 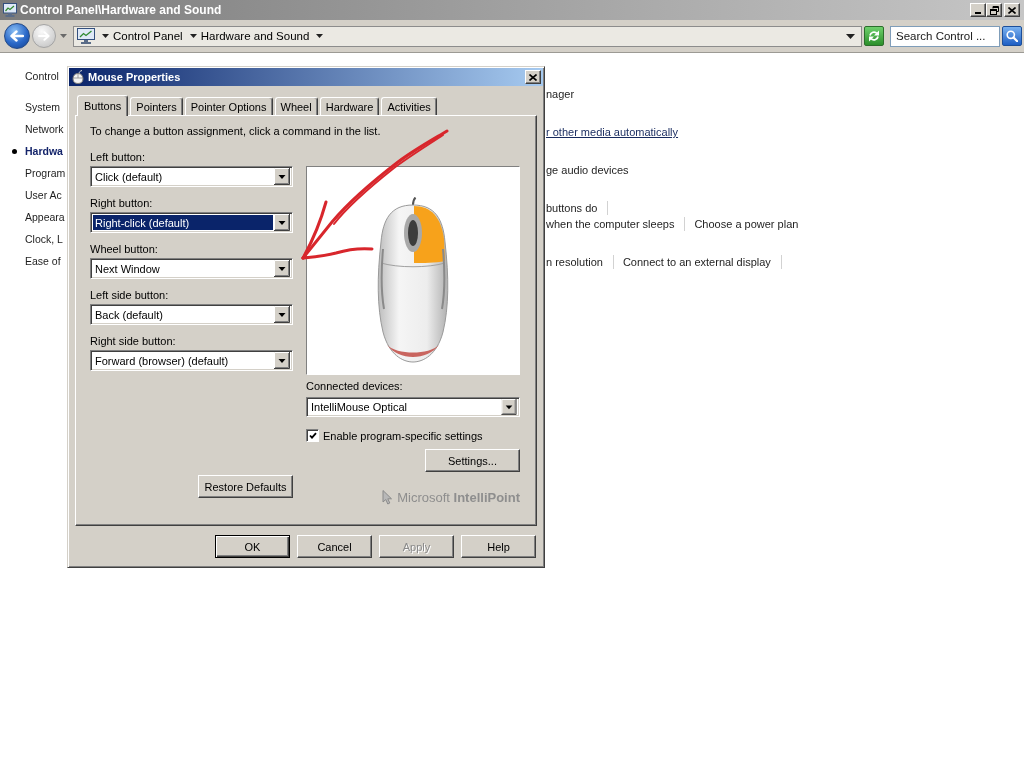 What do you see at coordinates (355, 386) in the screenshot?
I see `field-label: Connected devices:` at bounding box center [355, 386].